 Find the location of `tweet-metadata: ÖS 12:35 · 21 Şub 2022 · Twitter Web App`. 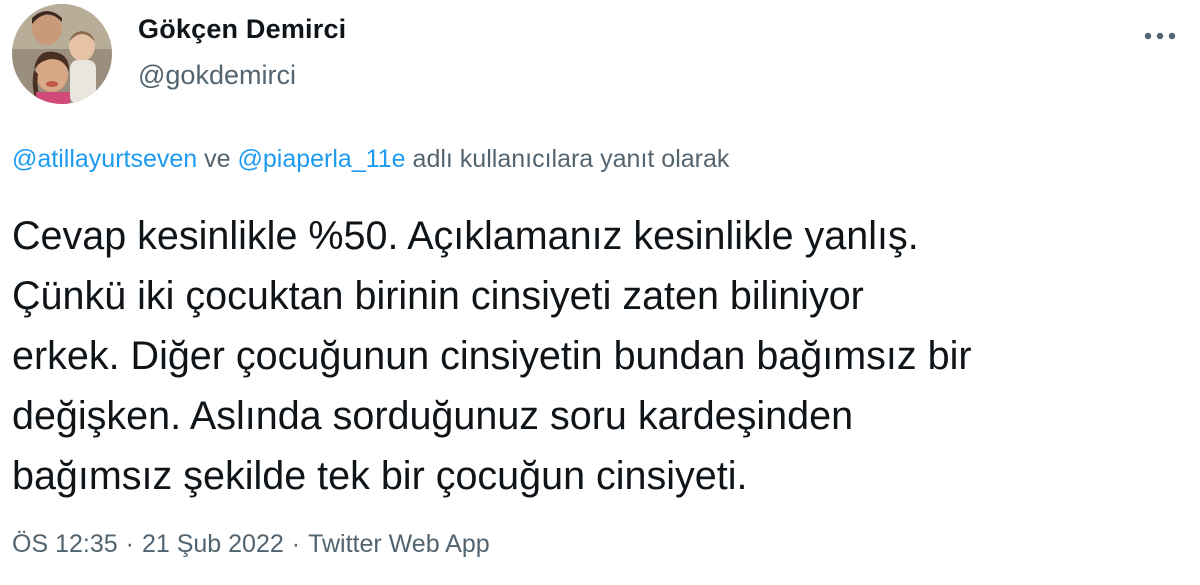

tweet-metadata: ÖS 12:35 · 21 Şub 2022 · Twitter Web App is located at coordinates (251, 544).